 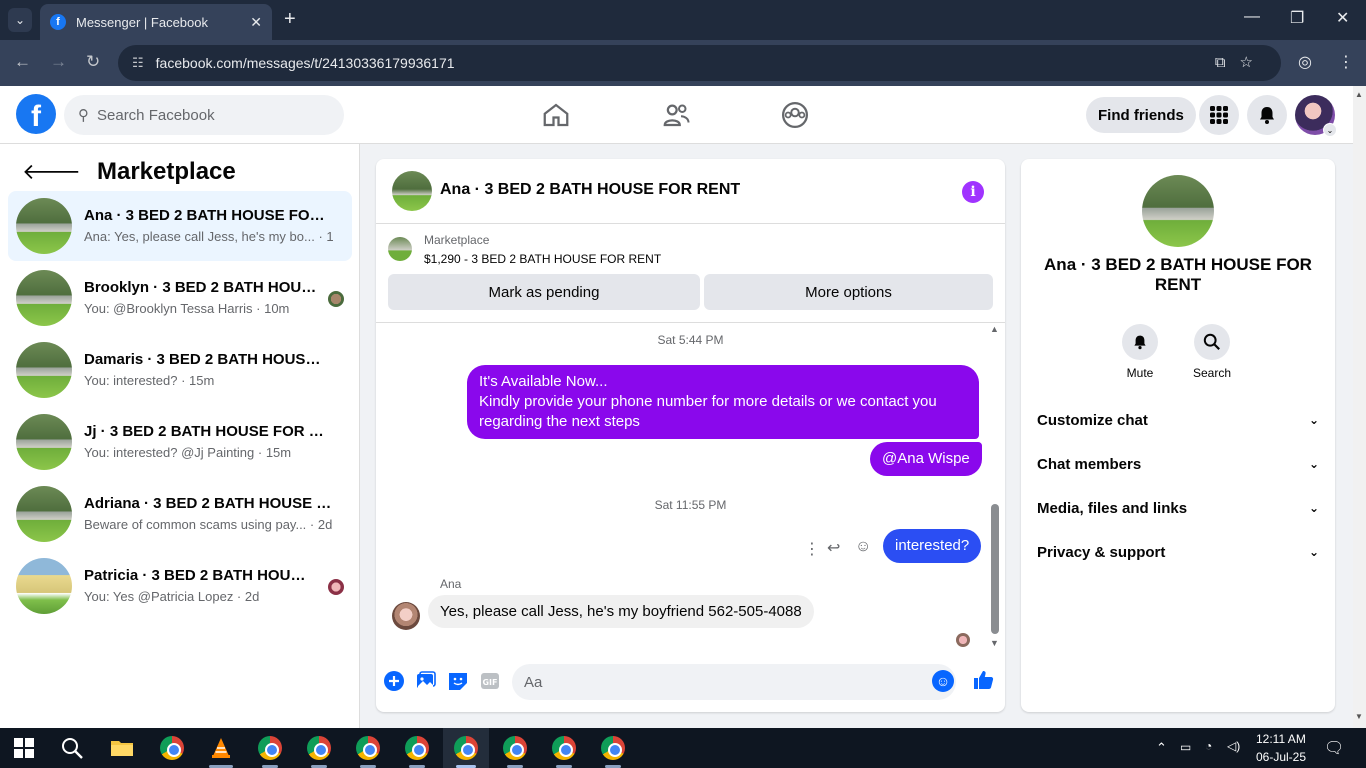 What do you see at coordinates (812, 549) in the screenshot?
I see `more-actions-icon: ⋮` at bounding box center [812, 549].